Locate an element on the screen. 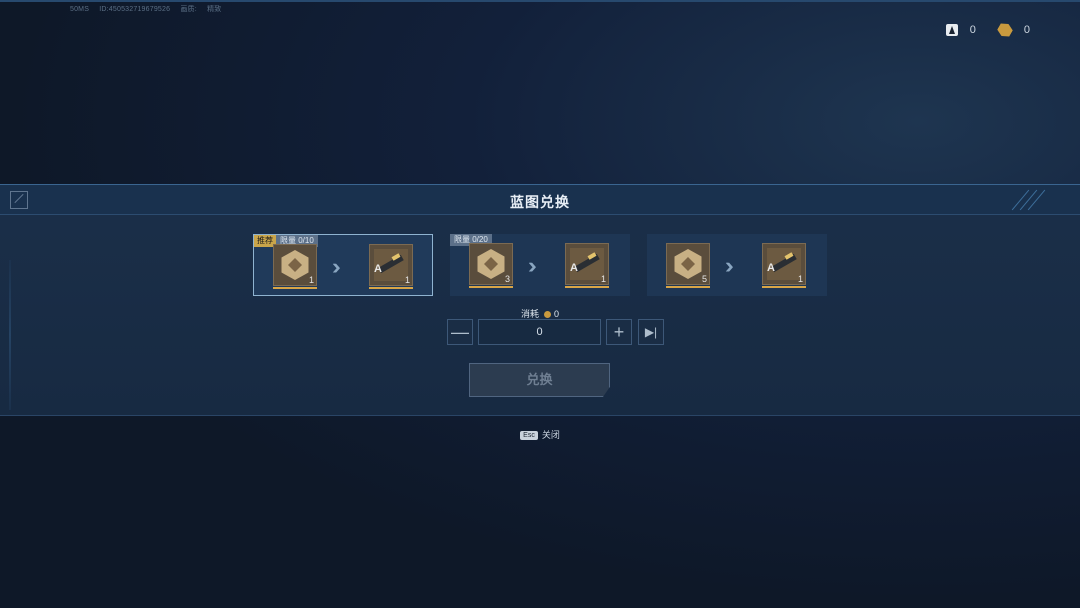  quality-label: 画质: is located at coordinates (188, 9).